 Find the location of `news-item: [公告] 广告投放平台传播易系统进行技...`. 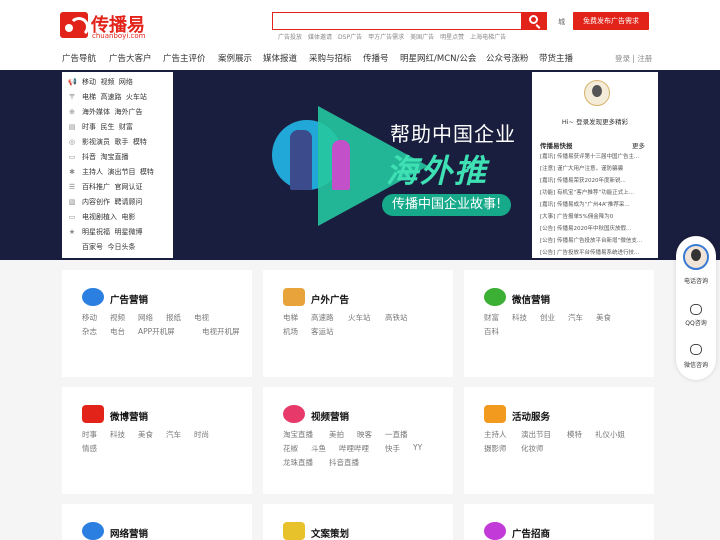

news-item: [公告] 广告投放平台传播易系统进行技... is located at coordinates (596, 252).